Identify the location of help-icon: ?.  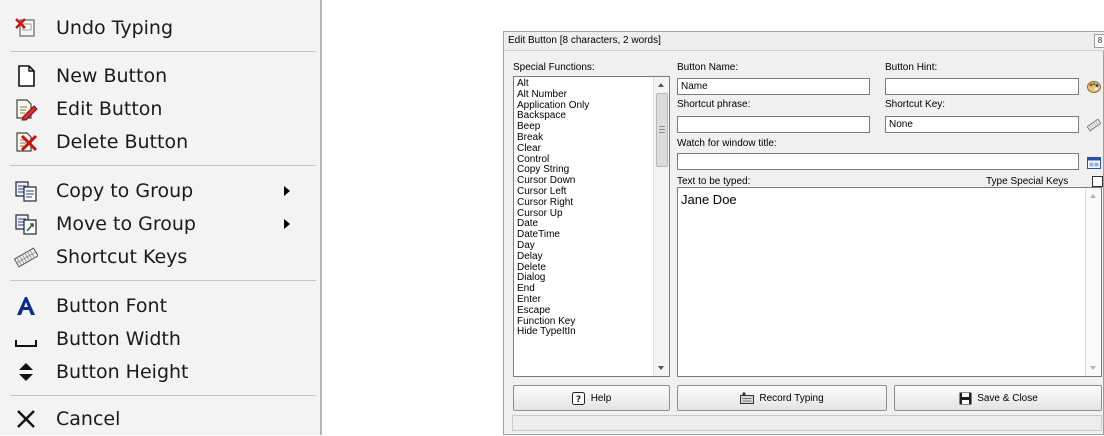
(579, 398).